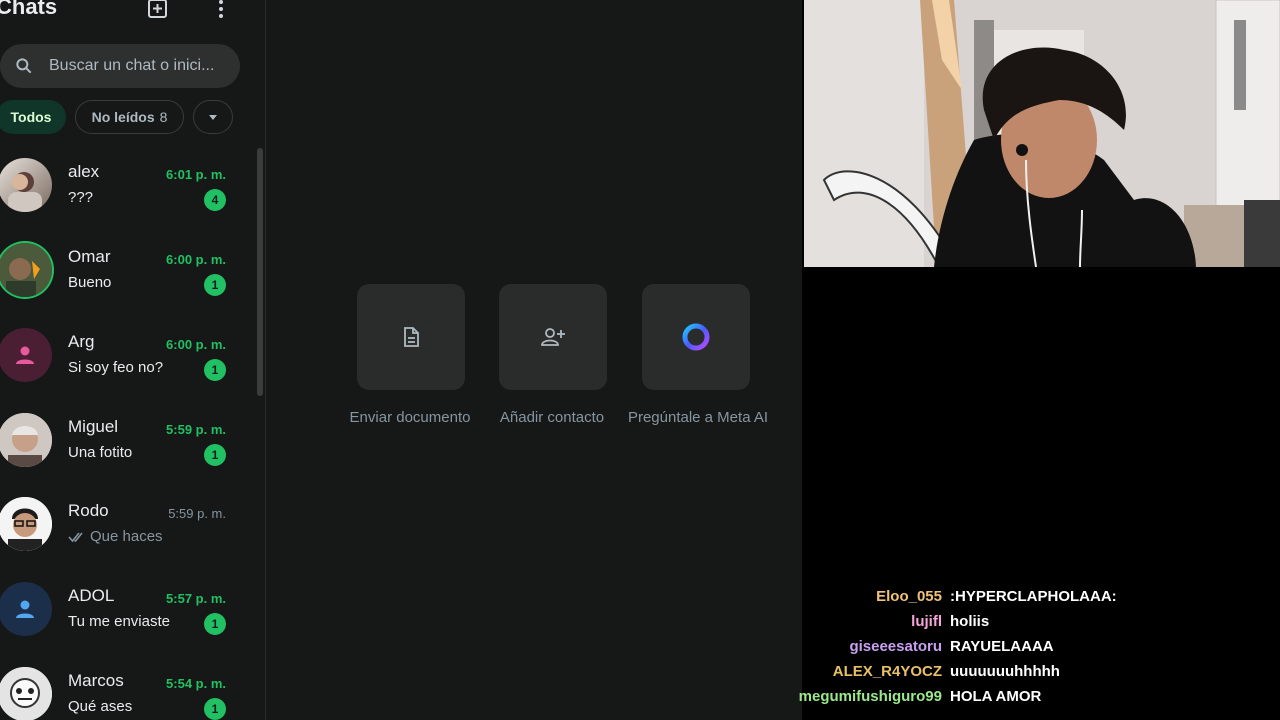  What do you see at coordinates (81, 341) in the screenshot?
I see `chat-name: Arg` at bounding box center [81, 341].